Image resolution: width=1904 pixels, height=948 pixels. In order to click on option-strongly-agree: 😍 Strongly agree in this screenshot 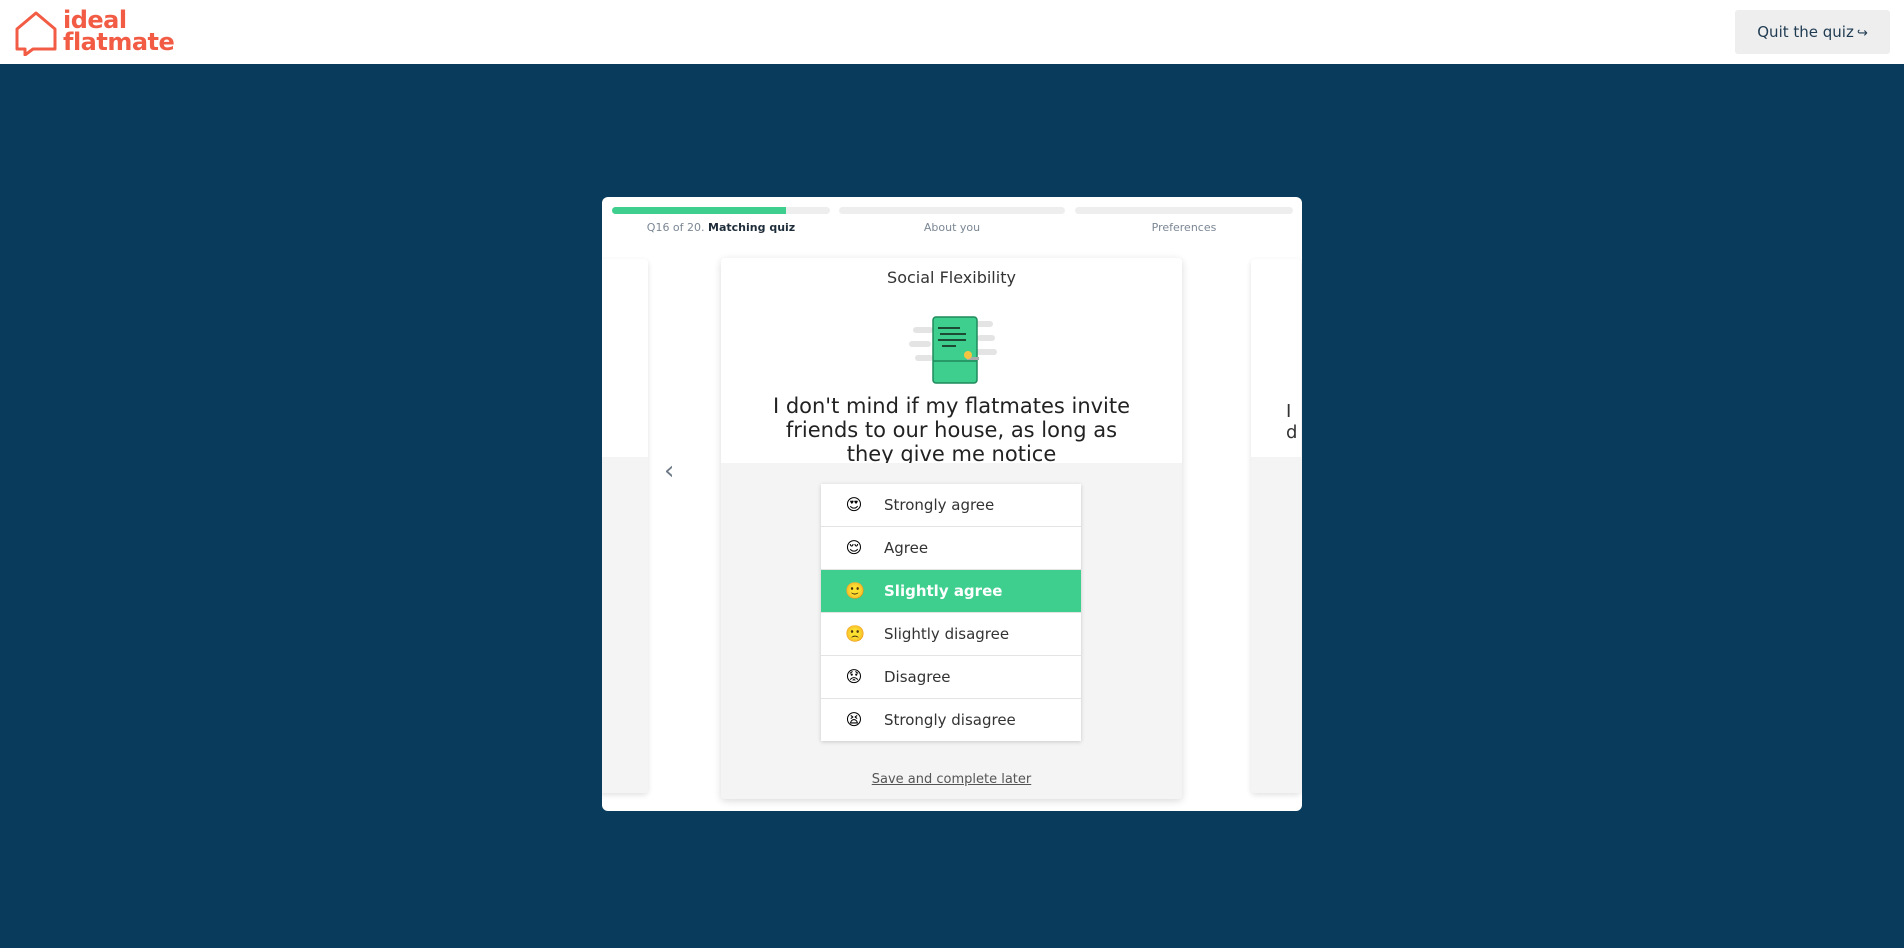, I will do `click(951, 505)`.